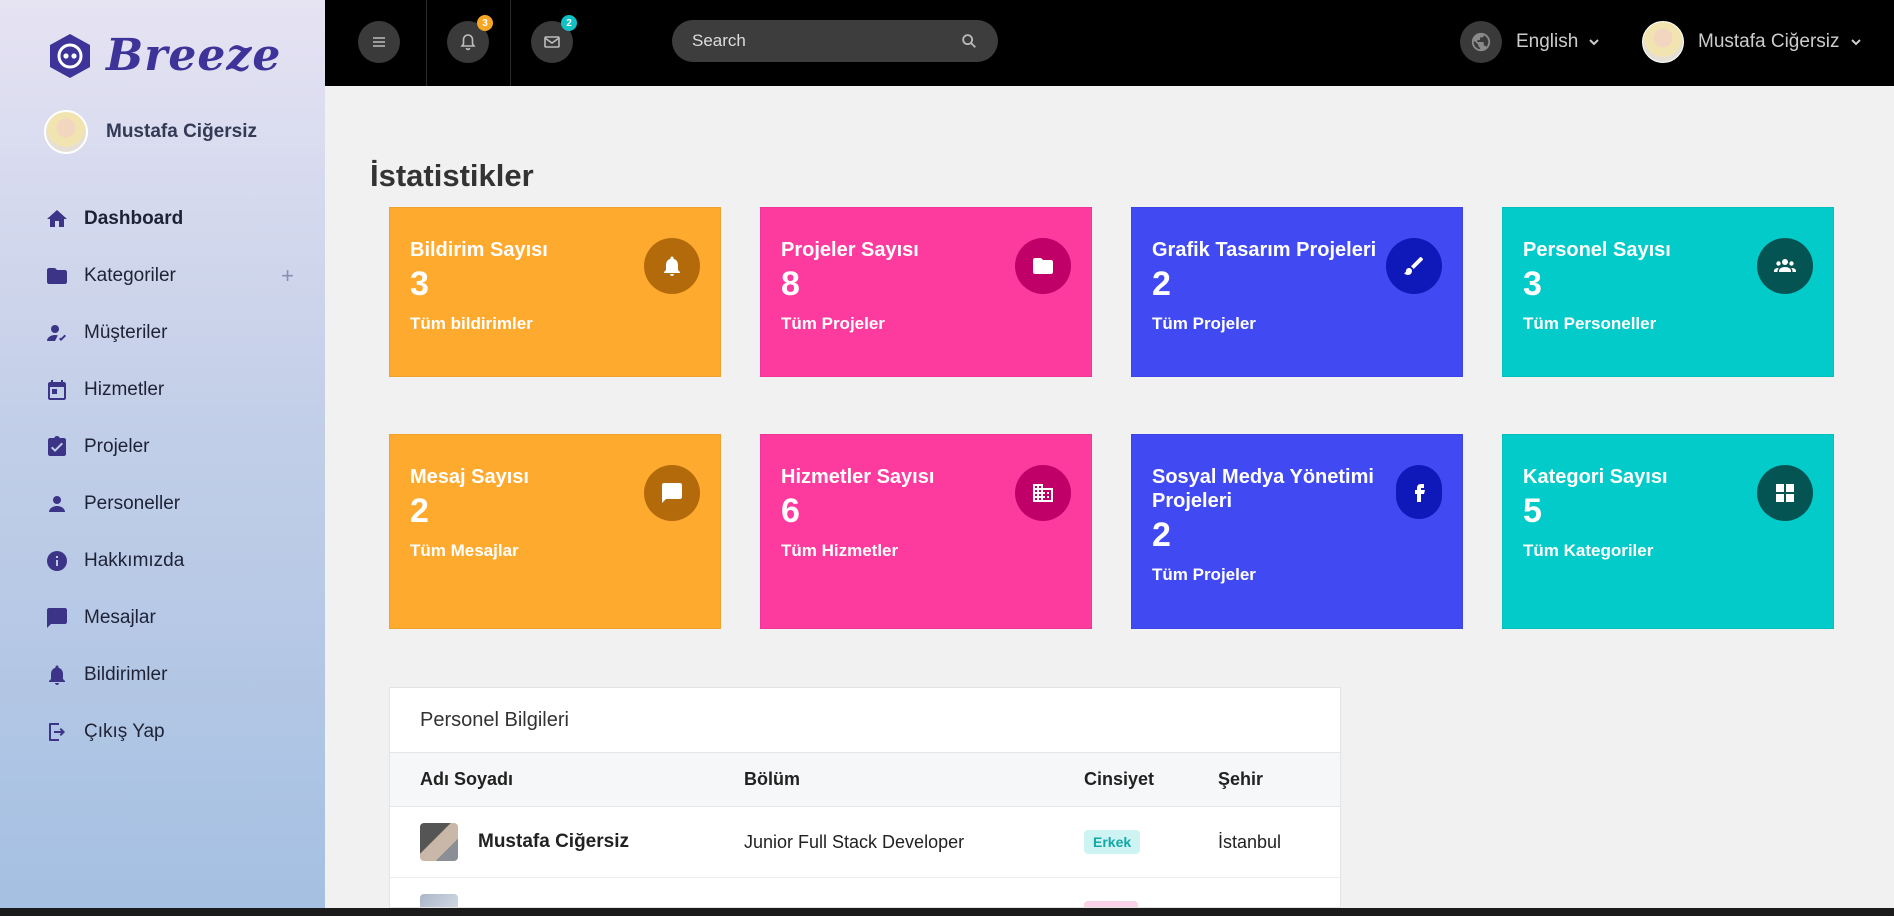 The image size is (1894, 916). What do you see at coordinates (485, 23) in the screenshot?
I see `notifications-badge: 3` at bounding box center [485, 23].